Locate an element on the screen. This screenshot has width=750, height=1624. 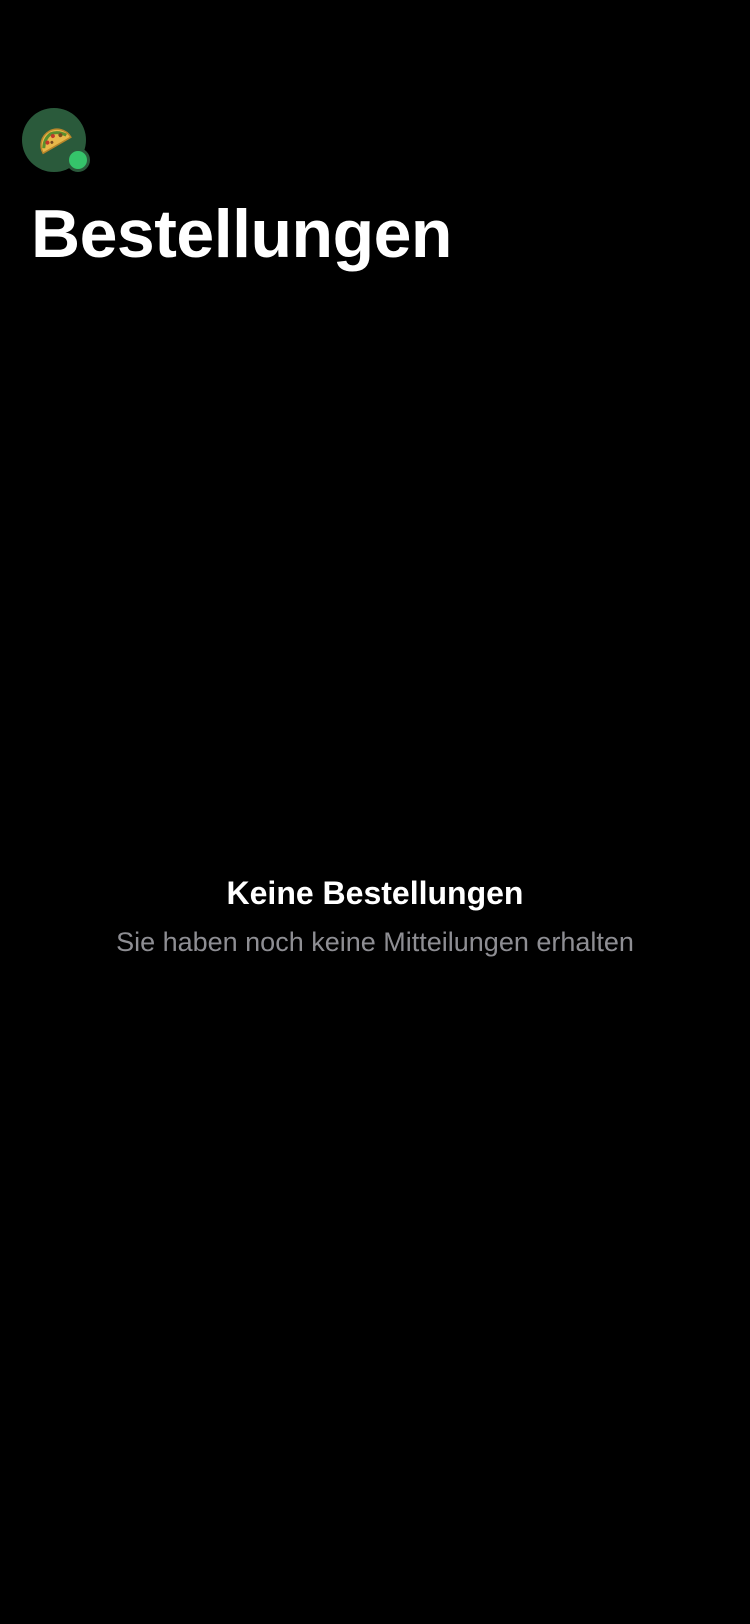
online-status-dot is located at coordinates (78, 160).